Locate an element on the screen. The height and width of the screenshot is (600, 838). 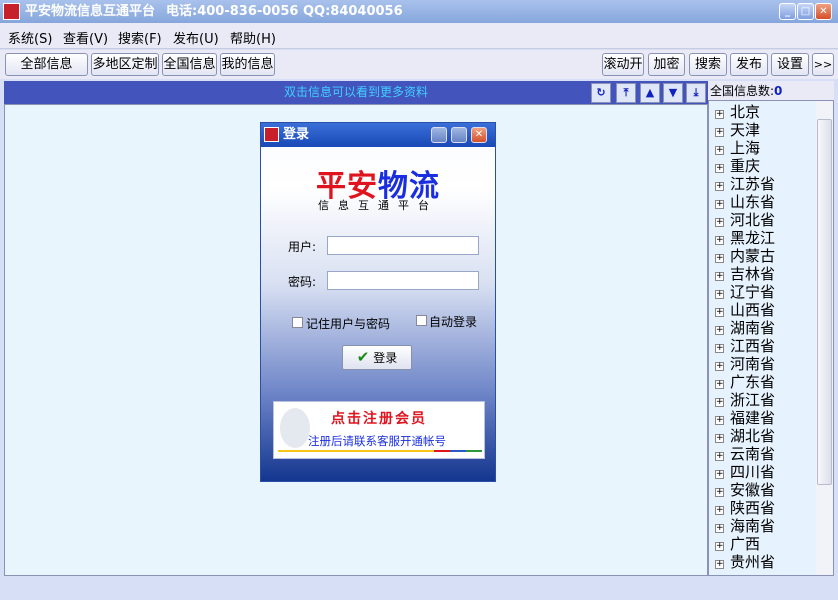
region-tree-item: + 吉林省 is located at coordinates (745, 274).